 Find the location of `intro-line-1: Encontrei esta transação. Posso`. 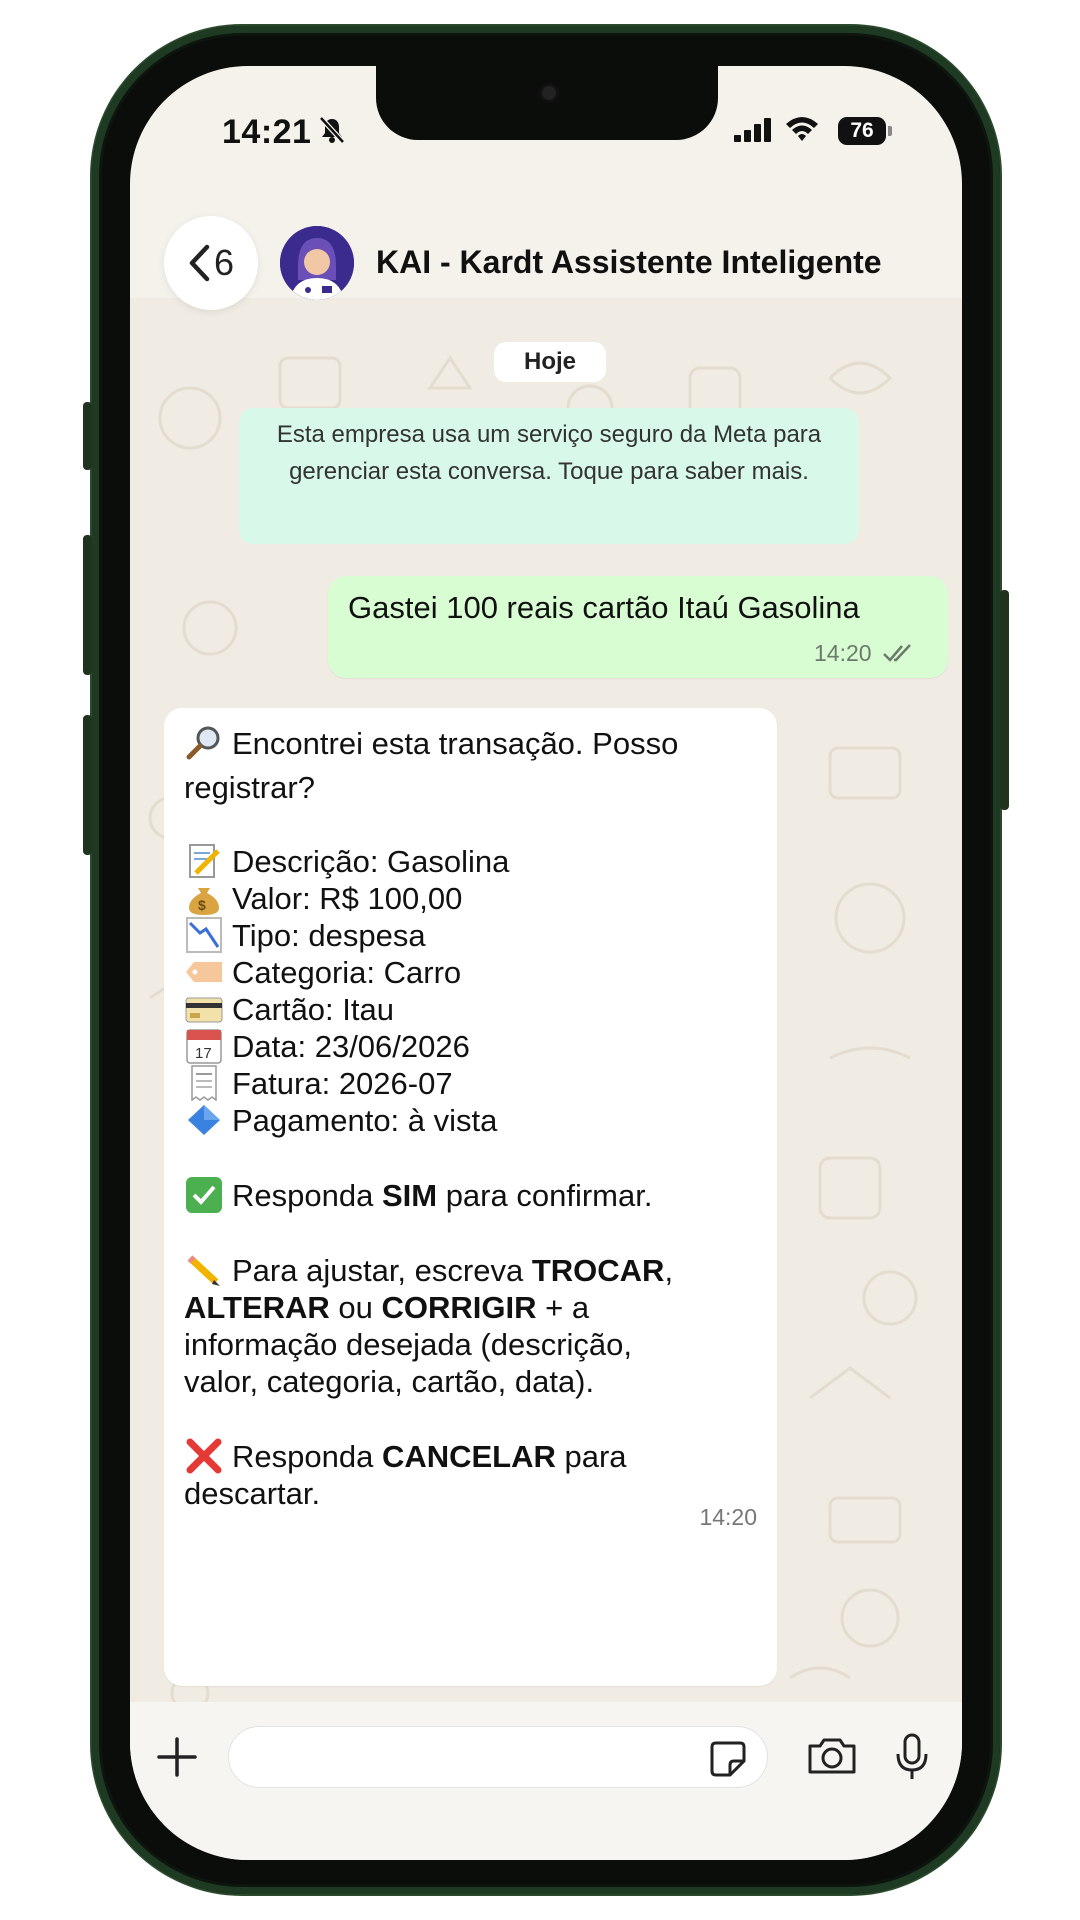

intro-line-1: Encontrei esta transação. Posso is located at coordinates (455, 743).